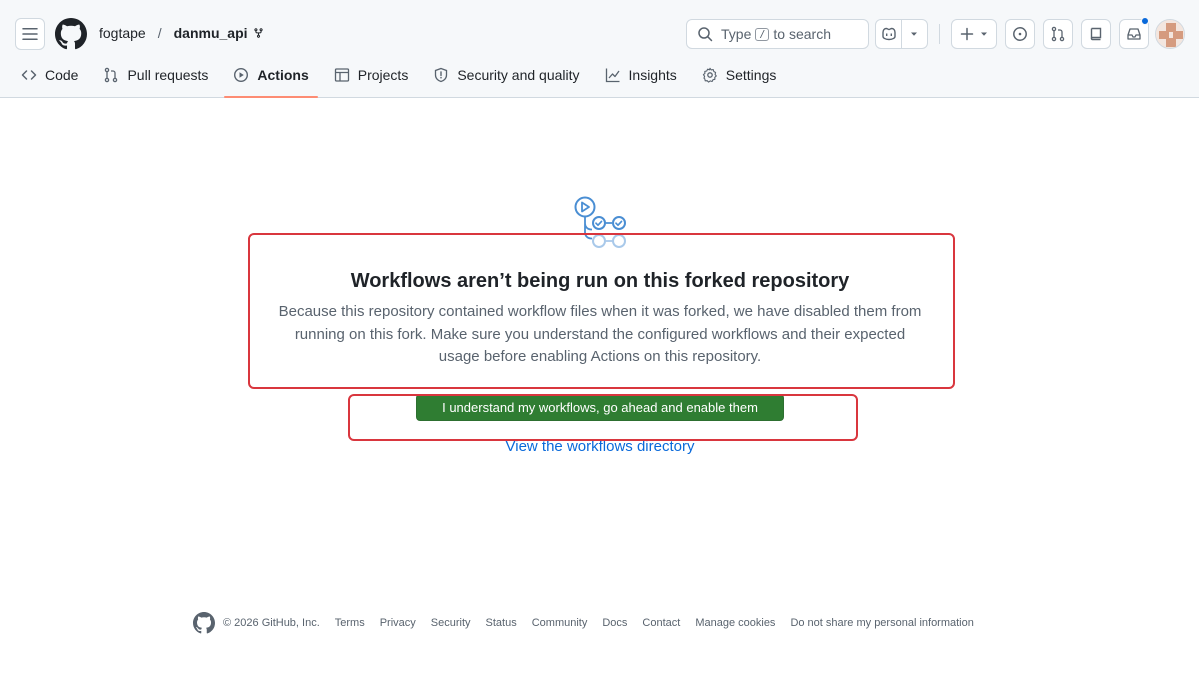  What do you see at coordinates (29, 75) in the screenshot?
I see `code-icon` at bounding box center [29, 75].